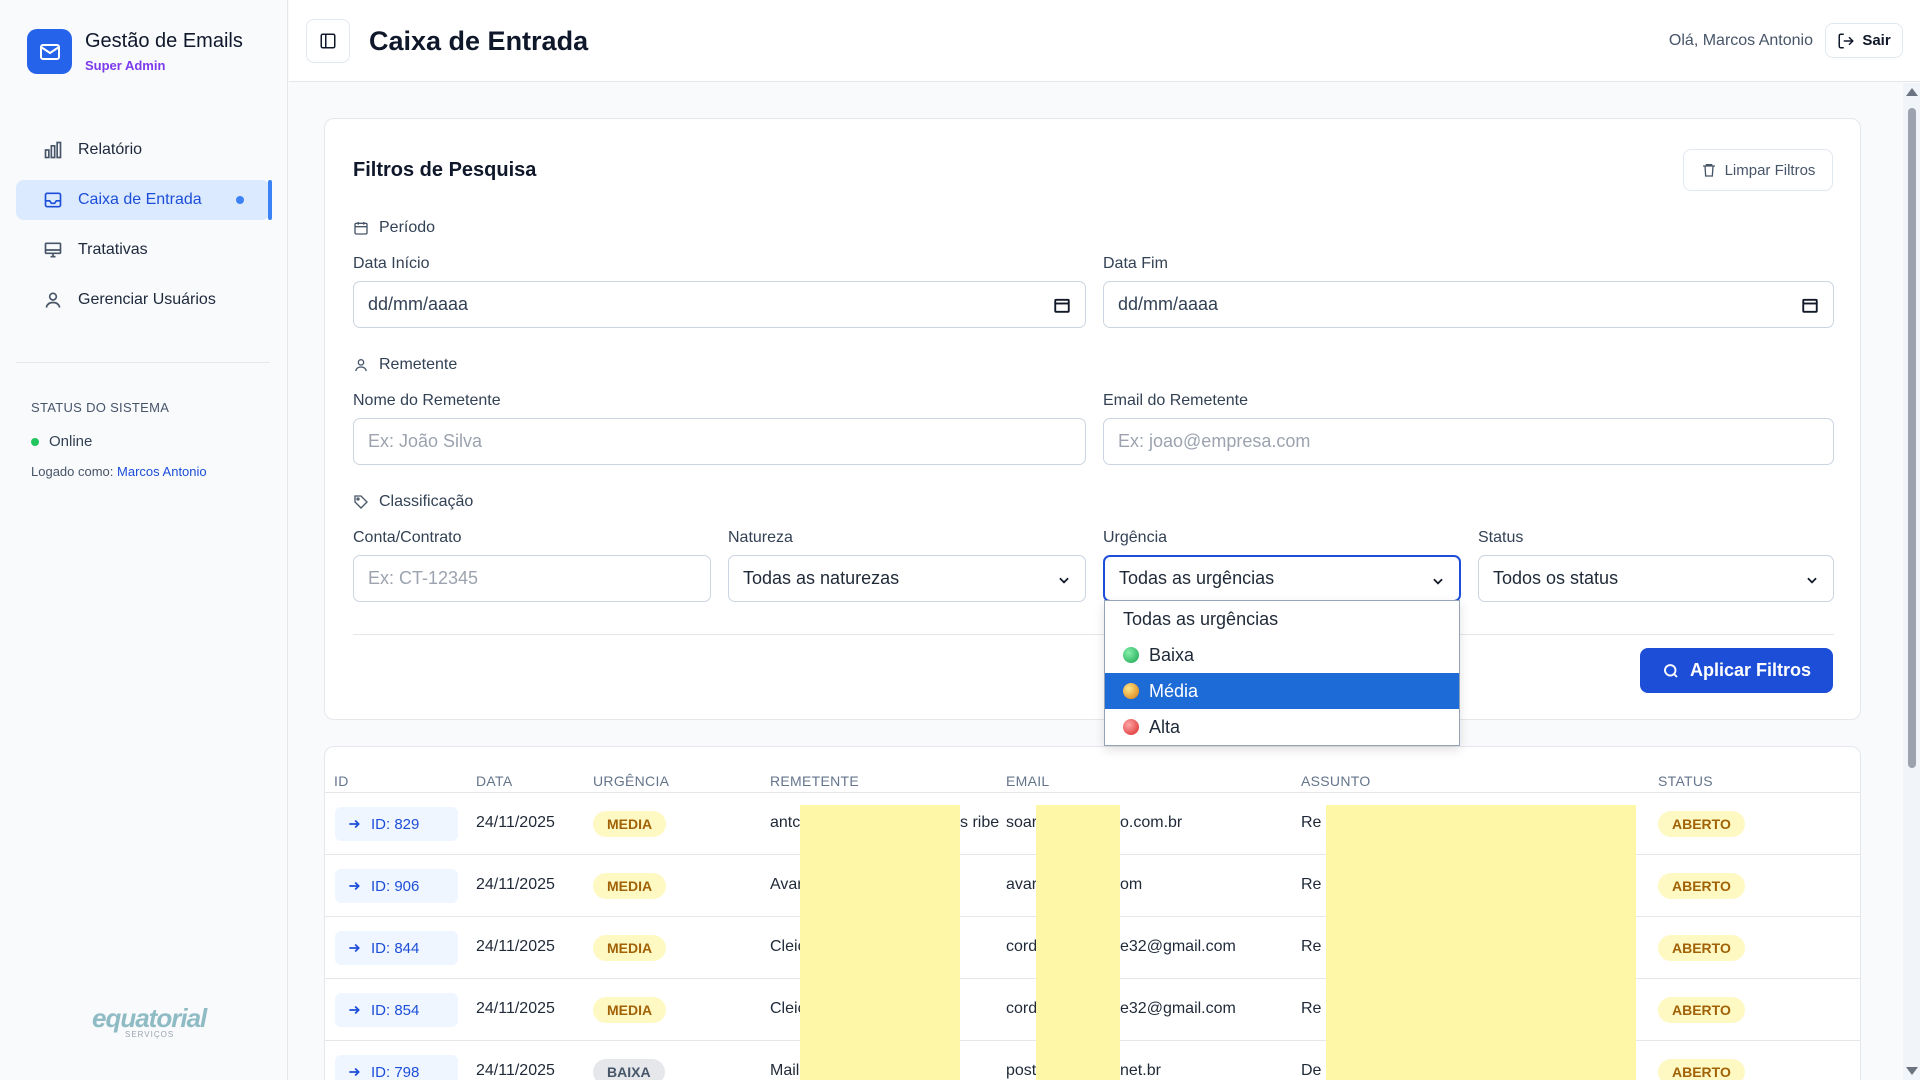 This screenshot has width=1920, height=1080. I want to click on sidebar-divider, so click(143, 362).